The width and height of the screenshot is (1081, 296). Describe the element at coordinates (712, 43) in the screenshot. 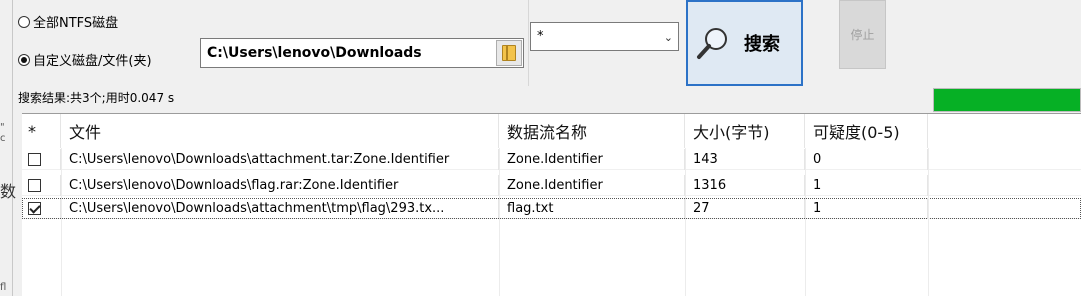

I see `magnifier-icon` at that location.